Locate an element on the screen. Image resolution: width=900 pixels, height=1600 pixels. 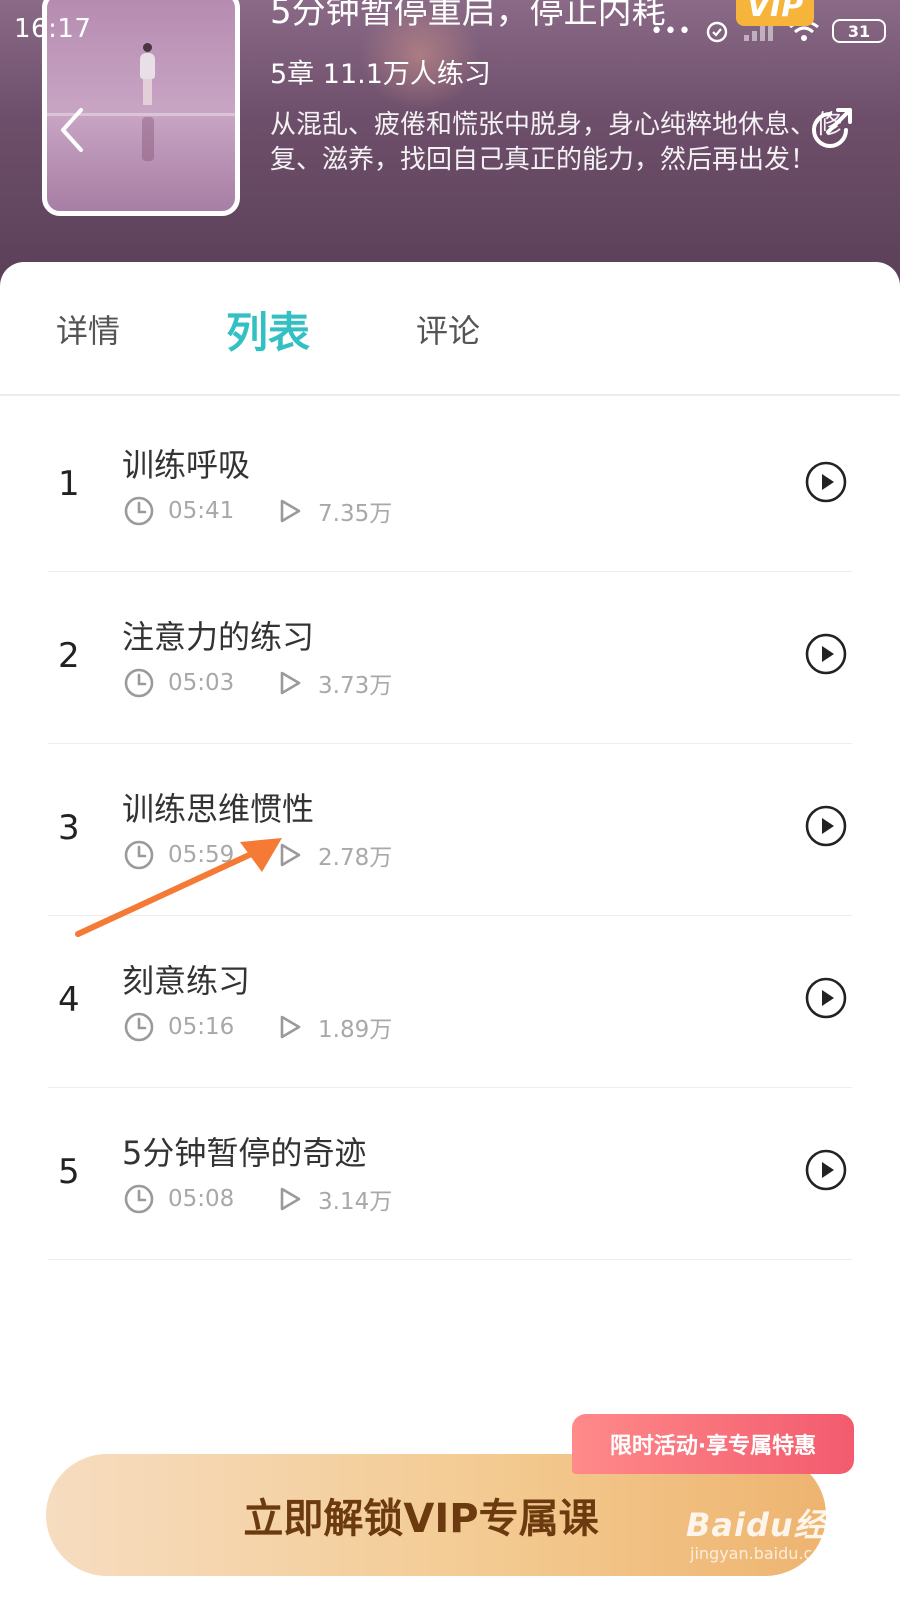
course-title: 5分钟暂停重启，停止内耗 is located at coordinates (468, 16).